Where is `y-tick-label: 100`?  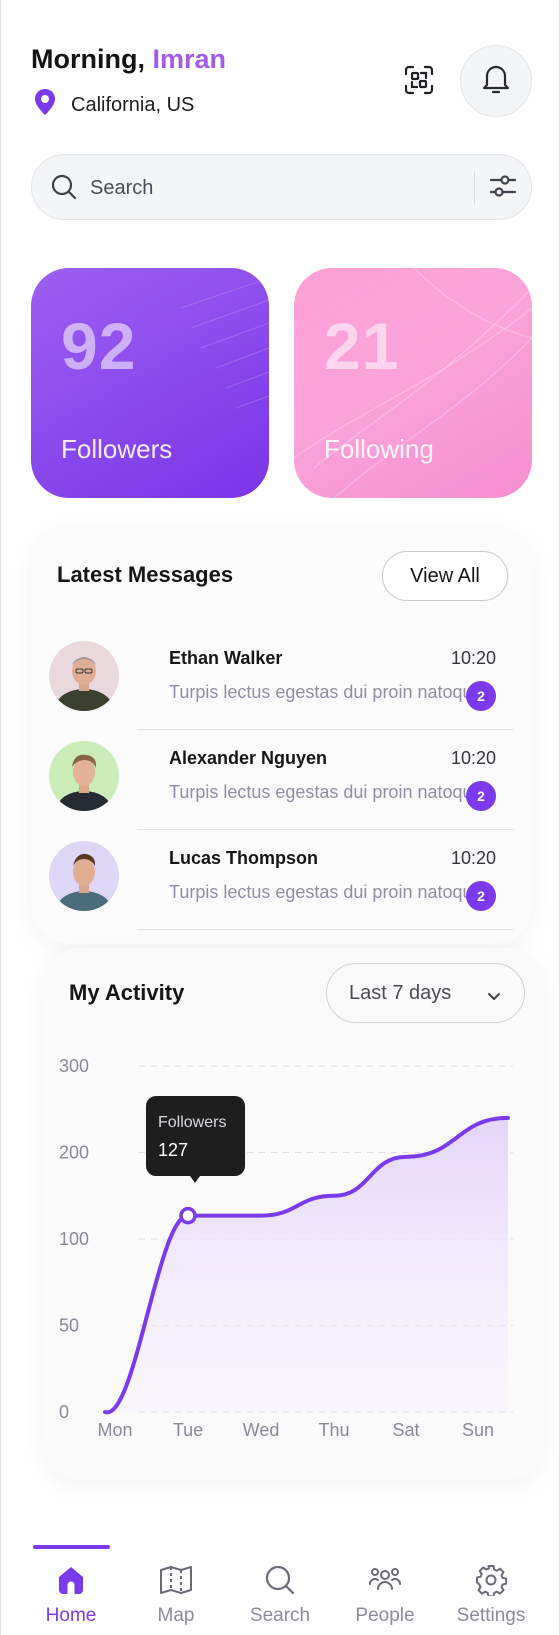 y-tick-label: 100 is located at coordinates (74, 1239).